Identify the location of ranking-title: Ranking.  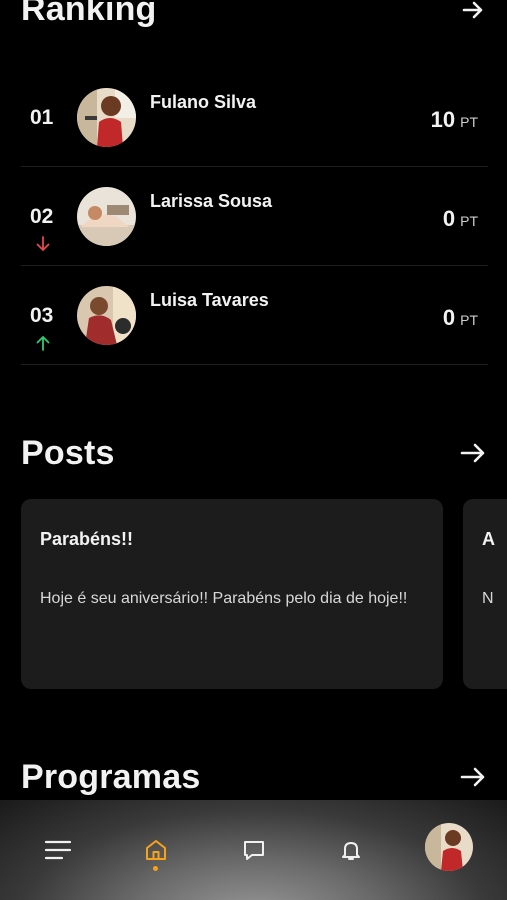
(89, 14).